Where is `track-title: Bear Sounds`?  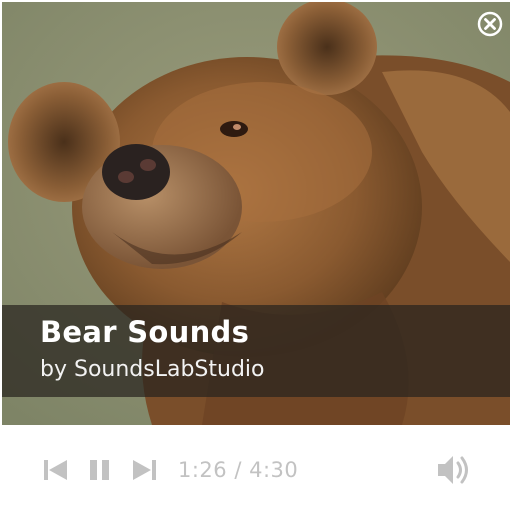
track-title: Bear Sounds is located at coordinates (145, 332).